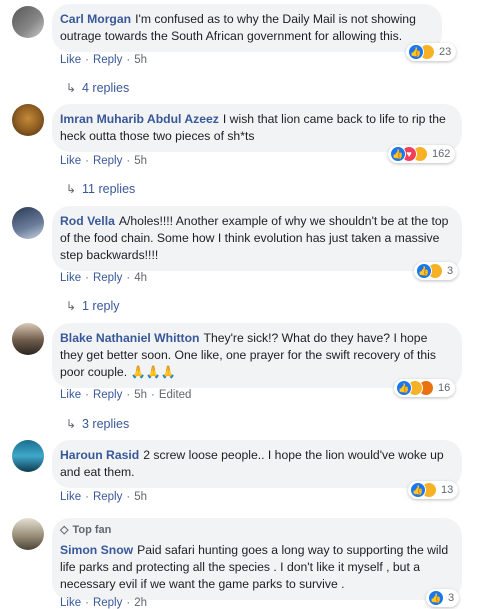  What do you see at coordinates (100, 189) in the screenshot?
I see `view-replies-link: ↳ 11 replies` at bounding box center [100, 189].